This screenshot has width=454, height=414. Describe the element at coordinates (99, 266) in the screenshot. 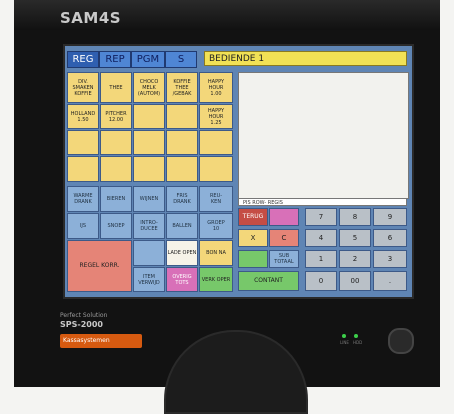

I see `regel-korr-button: REGEL KORR.` at that location.